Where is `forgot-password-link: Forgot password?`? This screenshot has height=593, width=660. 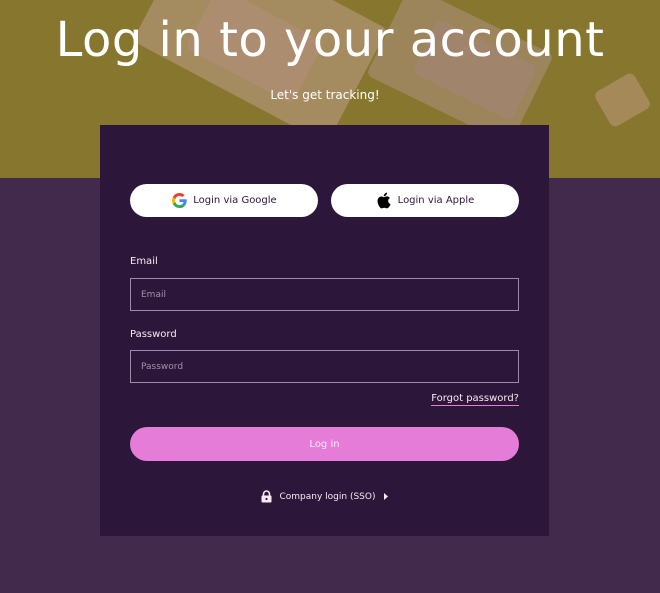 forgot-password-link: Forgot password? is located at coordinates (475, 399).